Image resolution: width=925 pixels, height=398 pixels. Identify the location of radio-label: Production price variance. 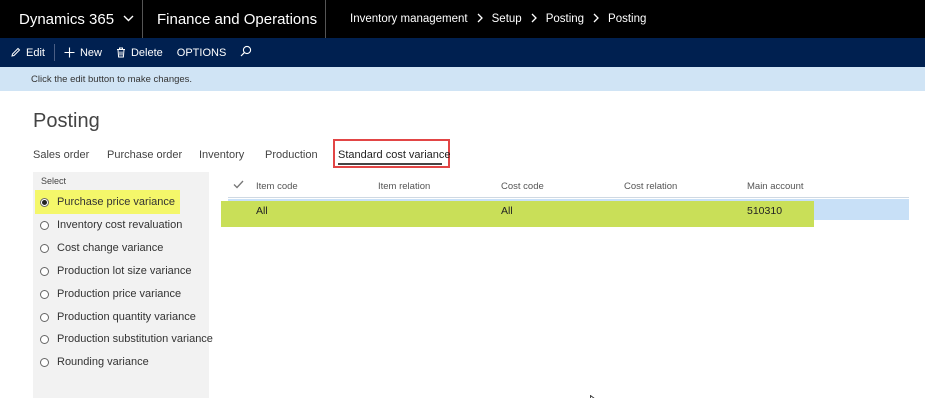
(119, 294).